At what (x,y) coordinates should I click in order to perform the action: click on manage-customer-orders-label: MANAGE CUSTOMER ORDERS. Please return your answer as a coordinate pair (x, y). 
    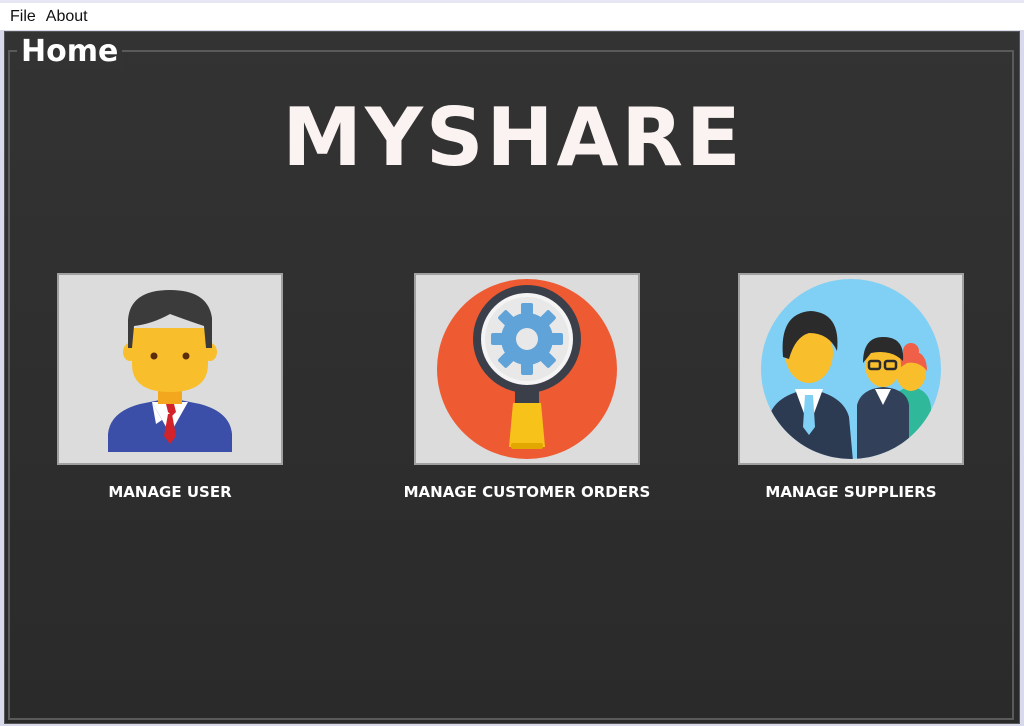
    Looking at the image, I should click on (527, 492).